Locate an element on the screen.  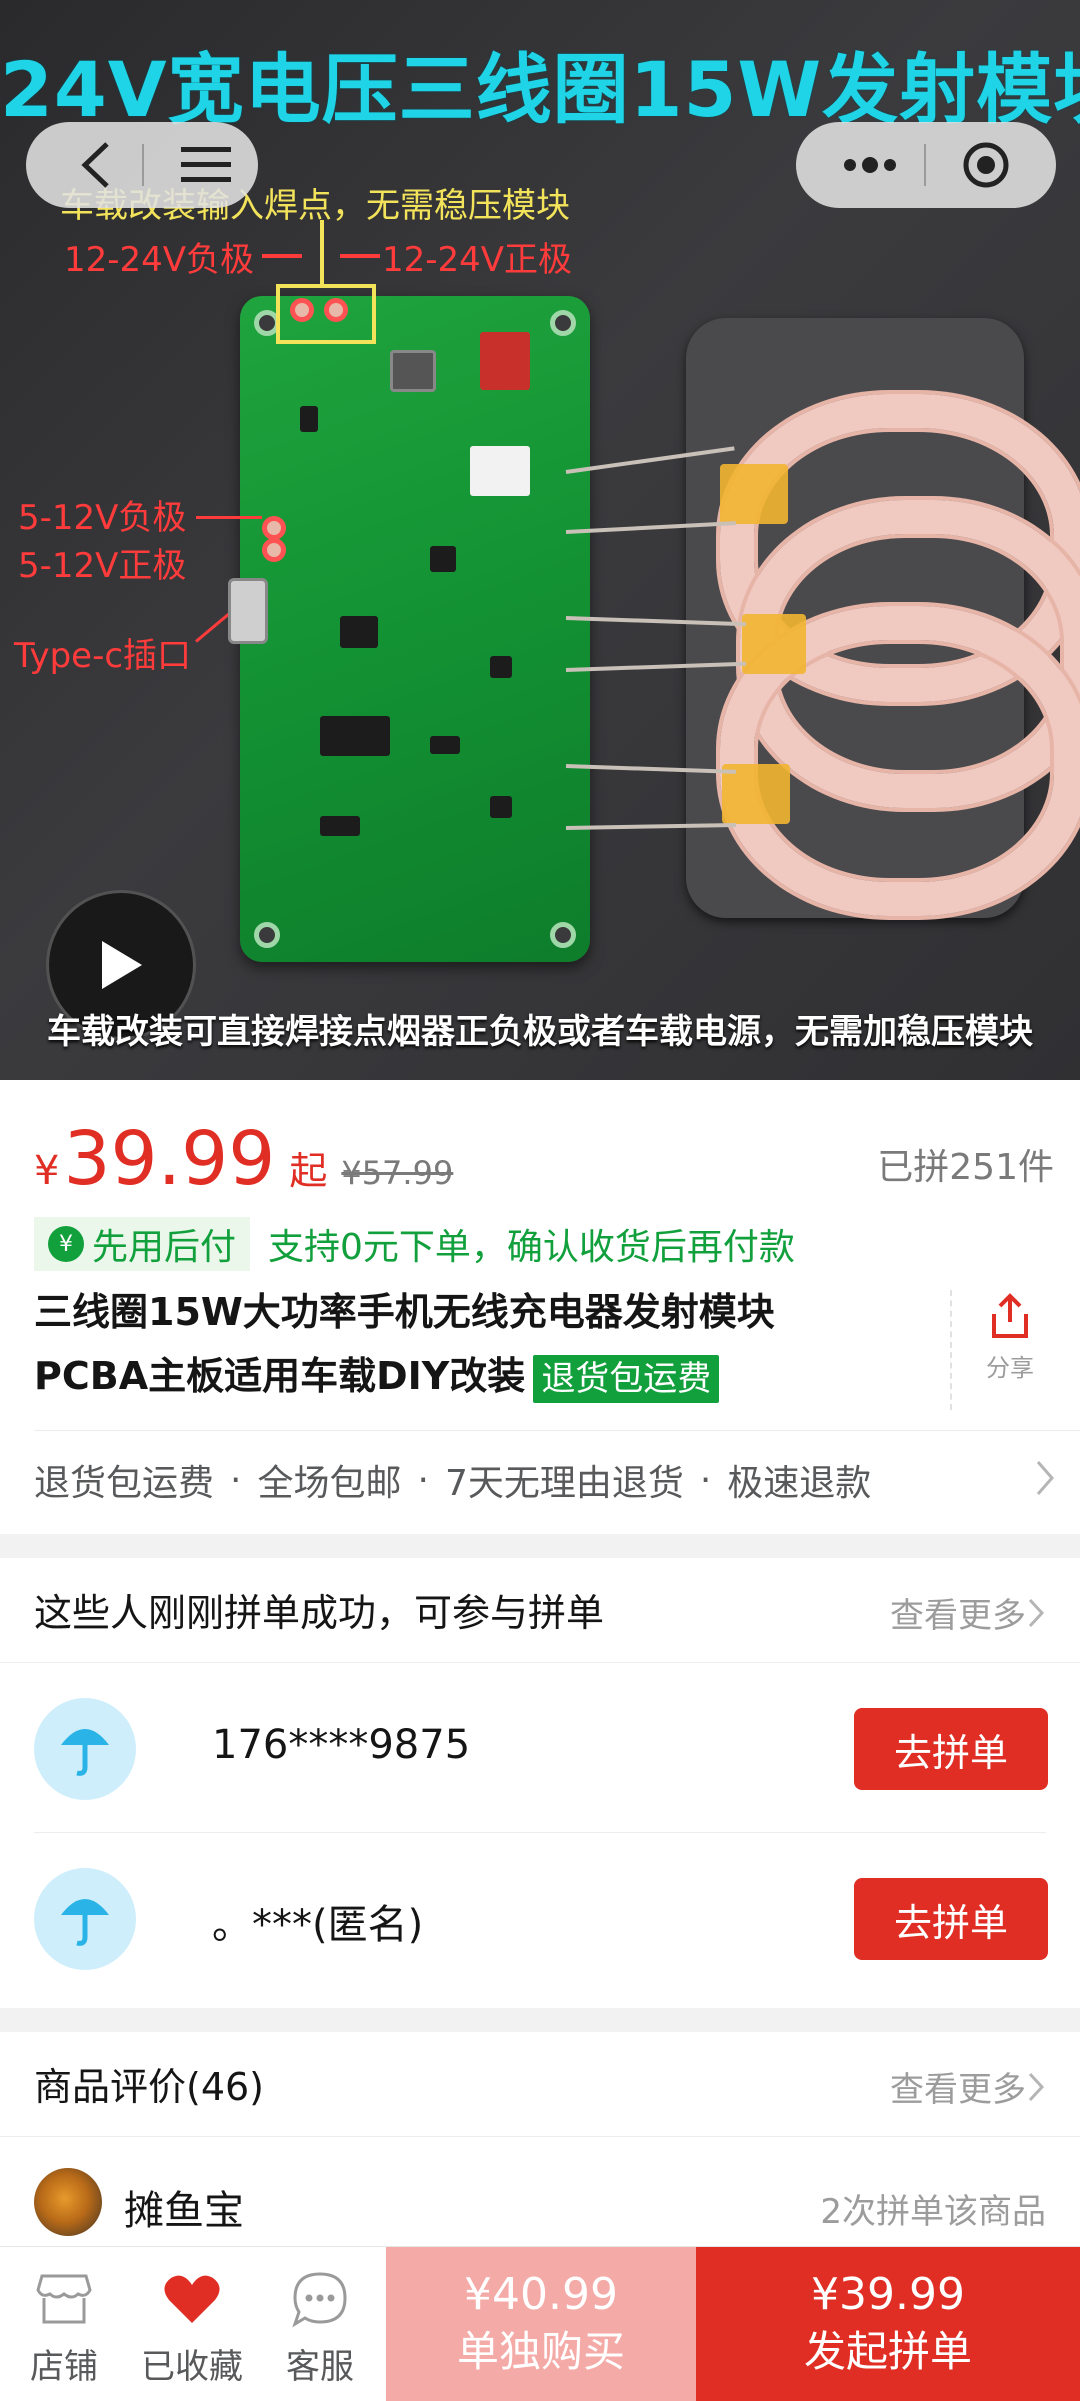
share-button: 分享 is located at coordinates (1010, 1336).